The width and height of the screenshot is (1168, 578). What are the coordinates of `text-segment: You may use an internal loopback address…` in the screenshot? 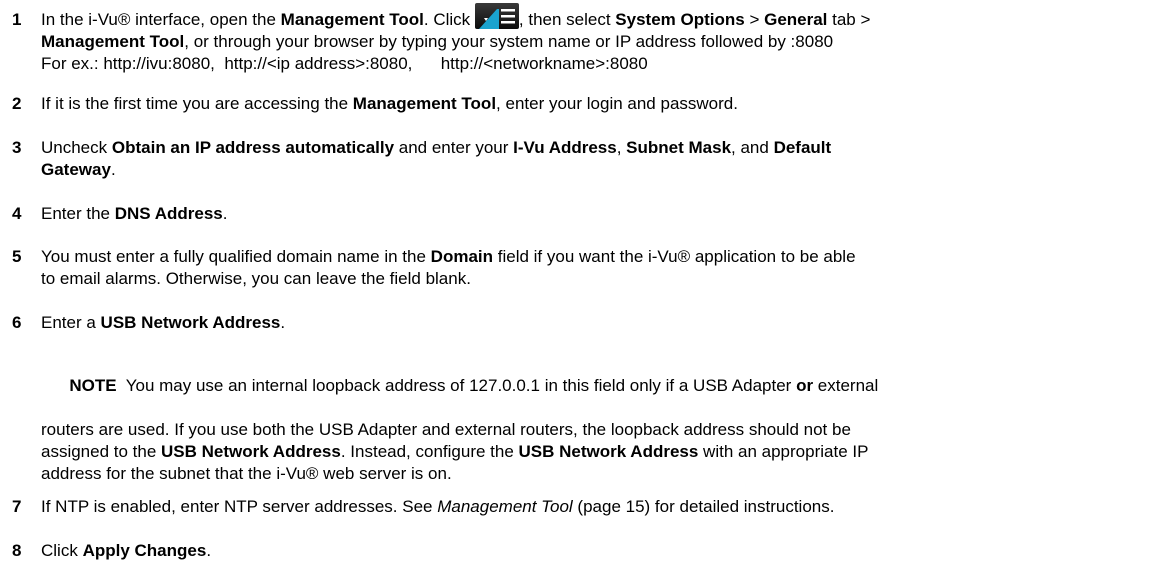 It's located at (456, 385).